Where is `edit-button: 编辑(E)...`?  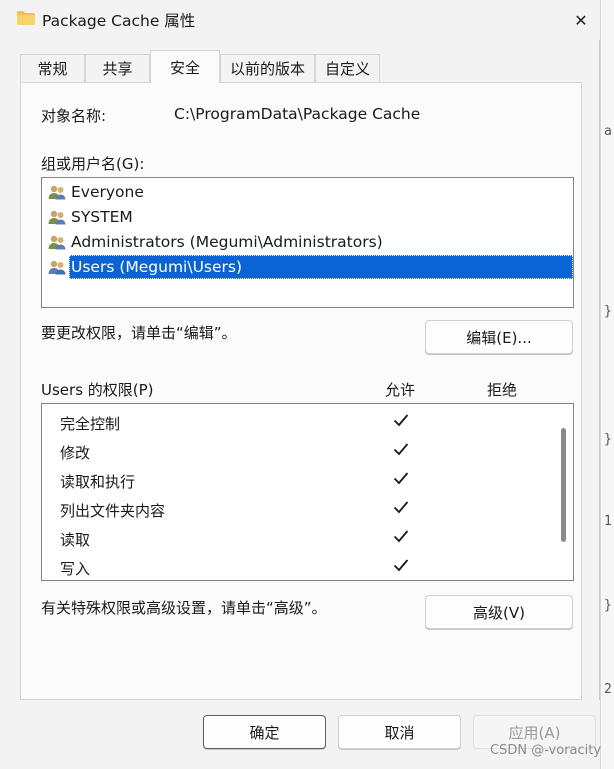
edit-button: 编辑(E)... is located at coordinates (499, 337).